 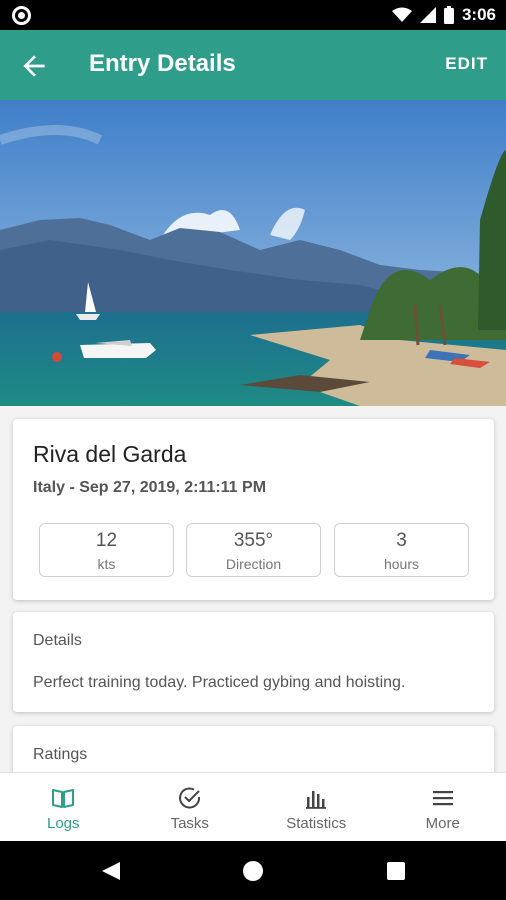 I want to click on nav-item-statistics: Statistics, so click(x=316, y=807).